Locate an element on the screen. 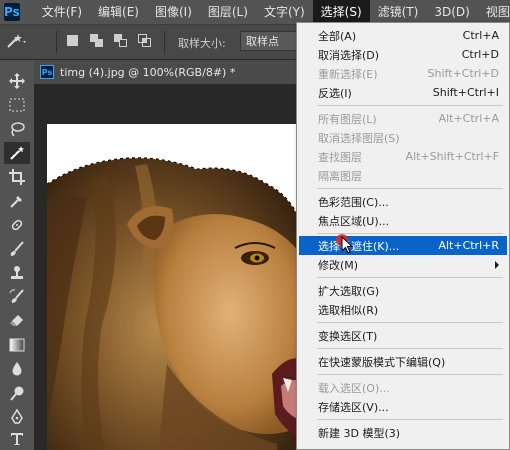 The height and width of the screenshot is (450, 510). submenu-arrow-icon is located at coordinates (497, 264).